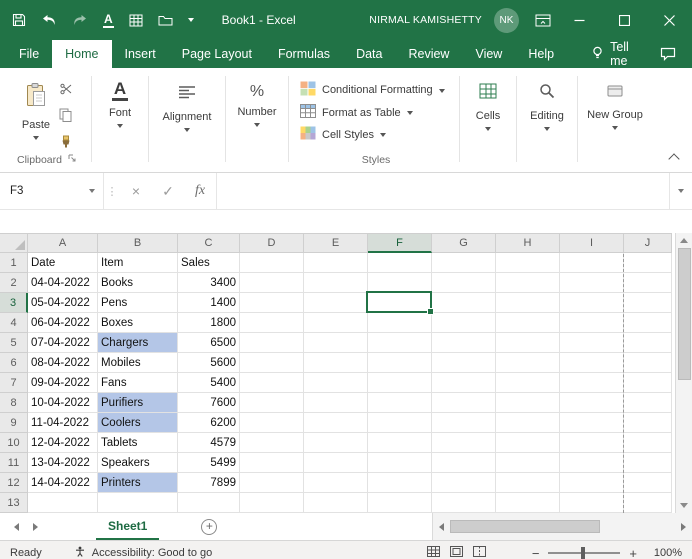 The image size is (692, 559). Describe the element at coordinates (592, 303) in the screenshot. I see `cell-I3` at that location.